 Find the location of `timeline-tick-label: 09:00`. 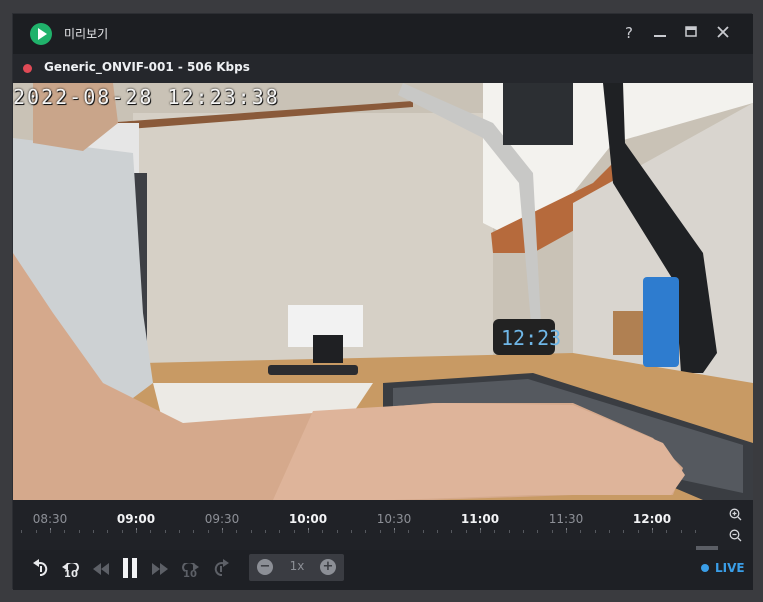

timeline-tick-label: 09:00 is located at coordinates (136, 519).